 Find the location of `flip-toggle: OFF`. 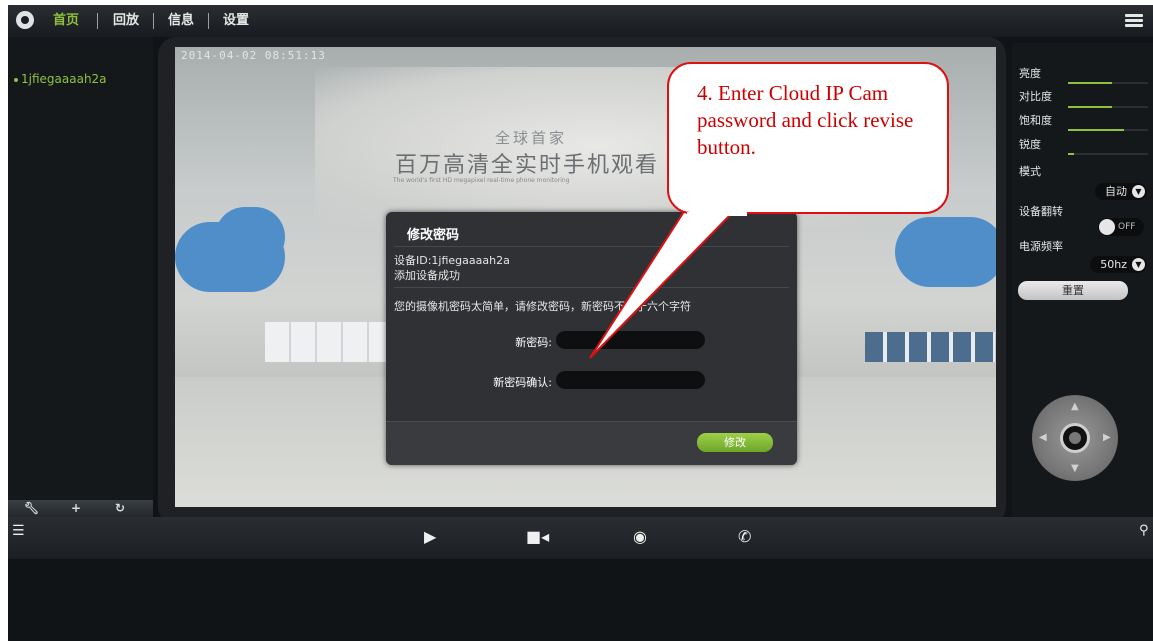

flip-toggle: OFF is located at coordinates (1121, 227).